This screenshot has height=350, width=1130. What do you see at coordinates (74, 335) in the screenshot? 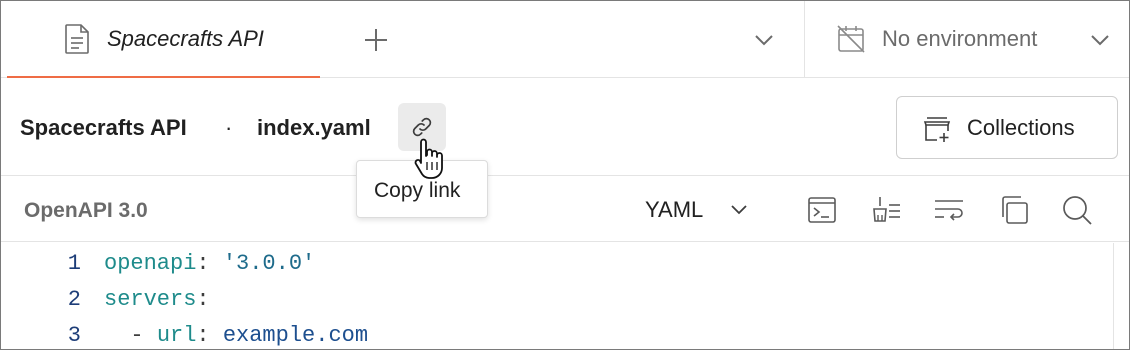
I see `line-number: 3` at bounding box center [74, 335].